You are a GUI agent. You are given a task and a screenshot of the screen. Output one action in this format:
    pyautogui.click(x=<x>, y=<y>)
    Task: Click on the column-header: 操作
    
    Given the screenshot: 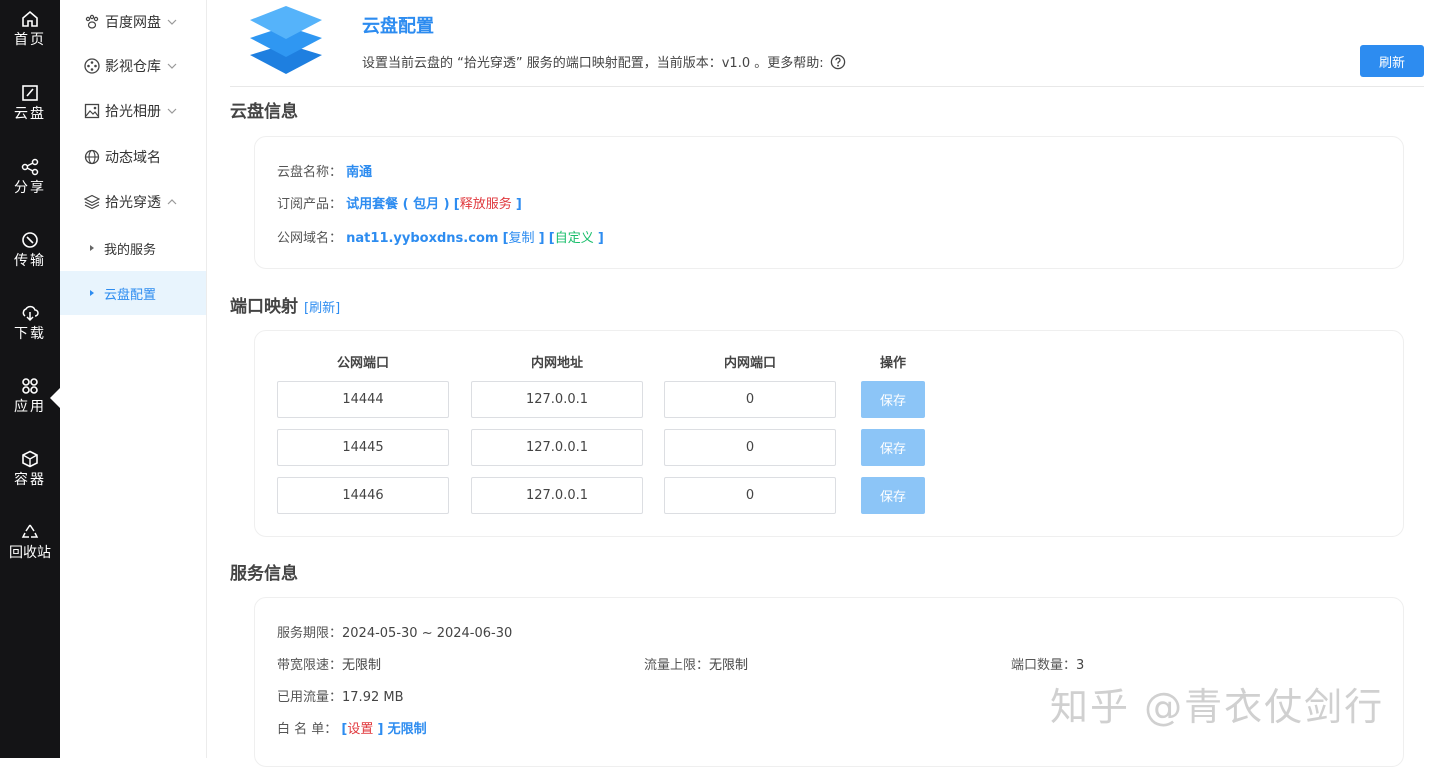 What is the action you would take?
    pyautogui.click(x=892, y=363)
    